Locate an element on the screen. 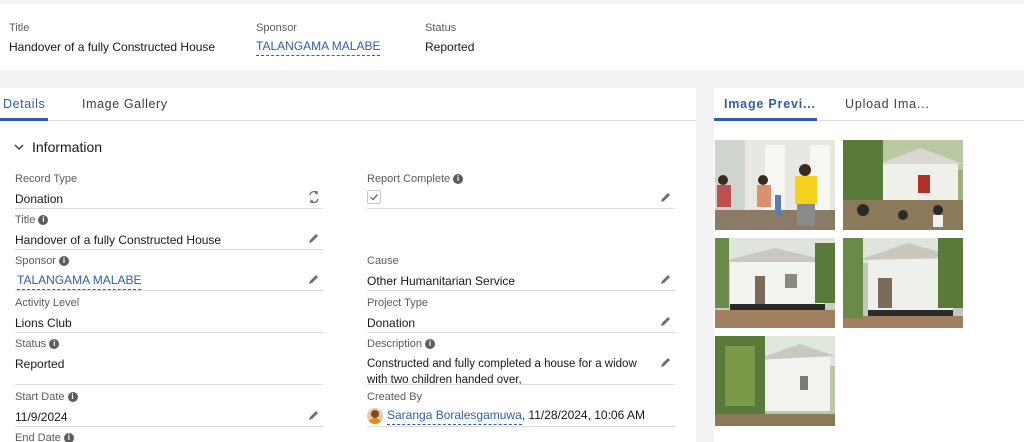 Image resolution: width=1024 pixels, height=442 pixels. section-information-header: Information is located at coordinates (58, 147).